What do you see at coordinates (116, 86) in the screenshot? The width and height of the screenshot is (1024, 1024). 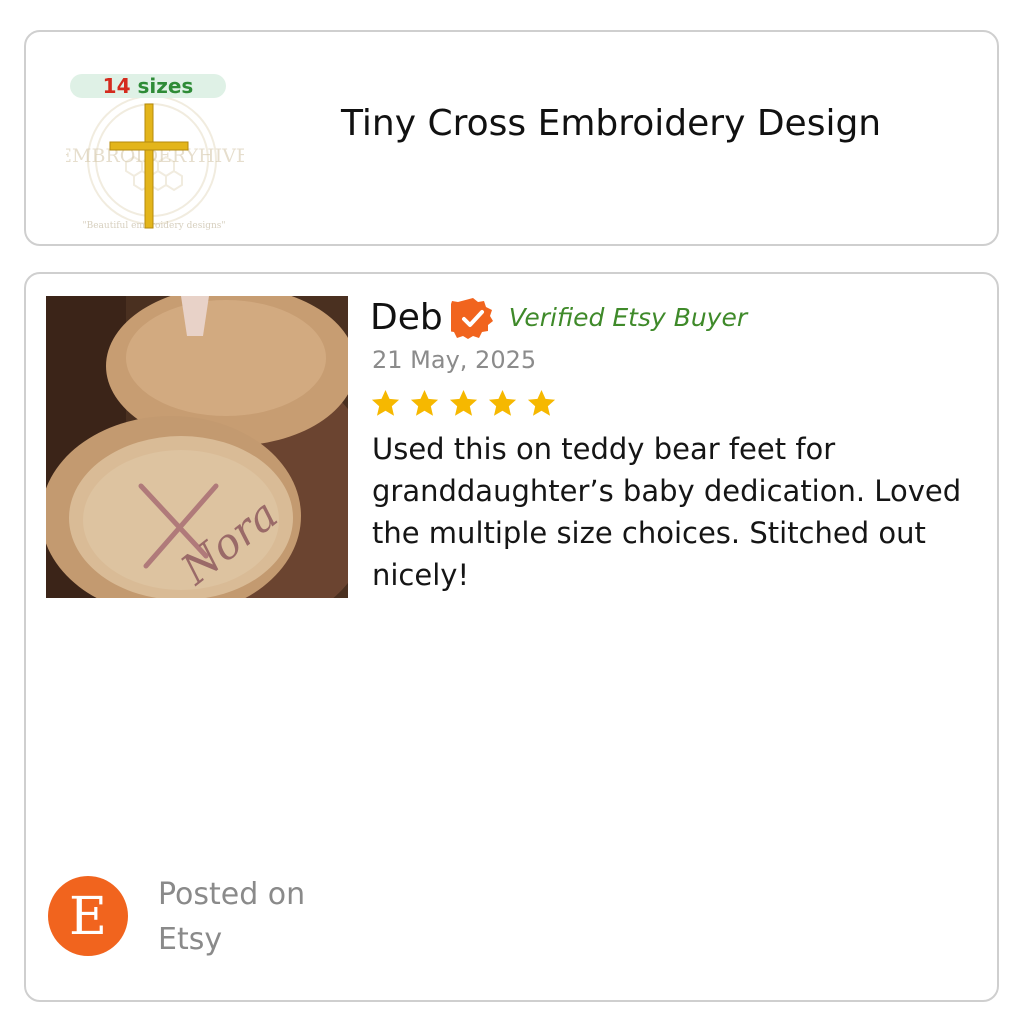 I see `sizes-count: 14` at bounding box center [116, 86].